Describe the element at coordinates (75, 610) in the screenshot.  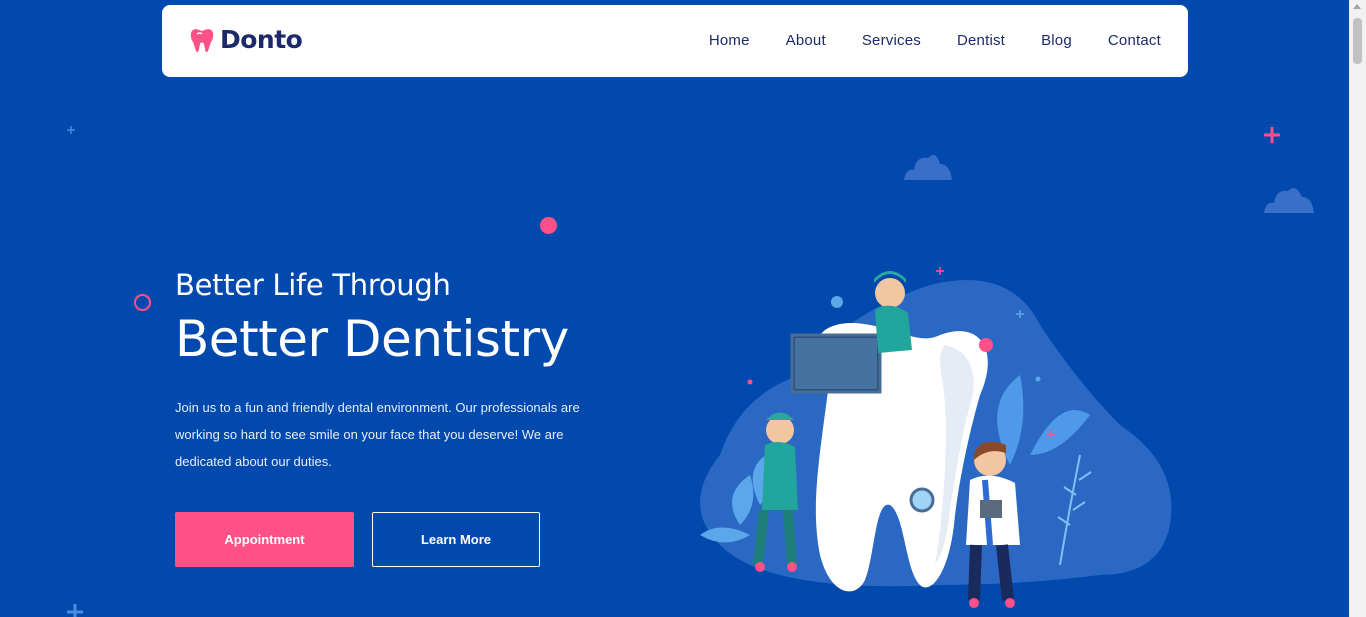
I see `plus-bottom-icon` at that location.